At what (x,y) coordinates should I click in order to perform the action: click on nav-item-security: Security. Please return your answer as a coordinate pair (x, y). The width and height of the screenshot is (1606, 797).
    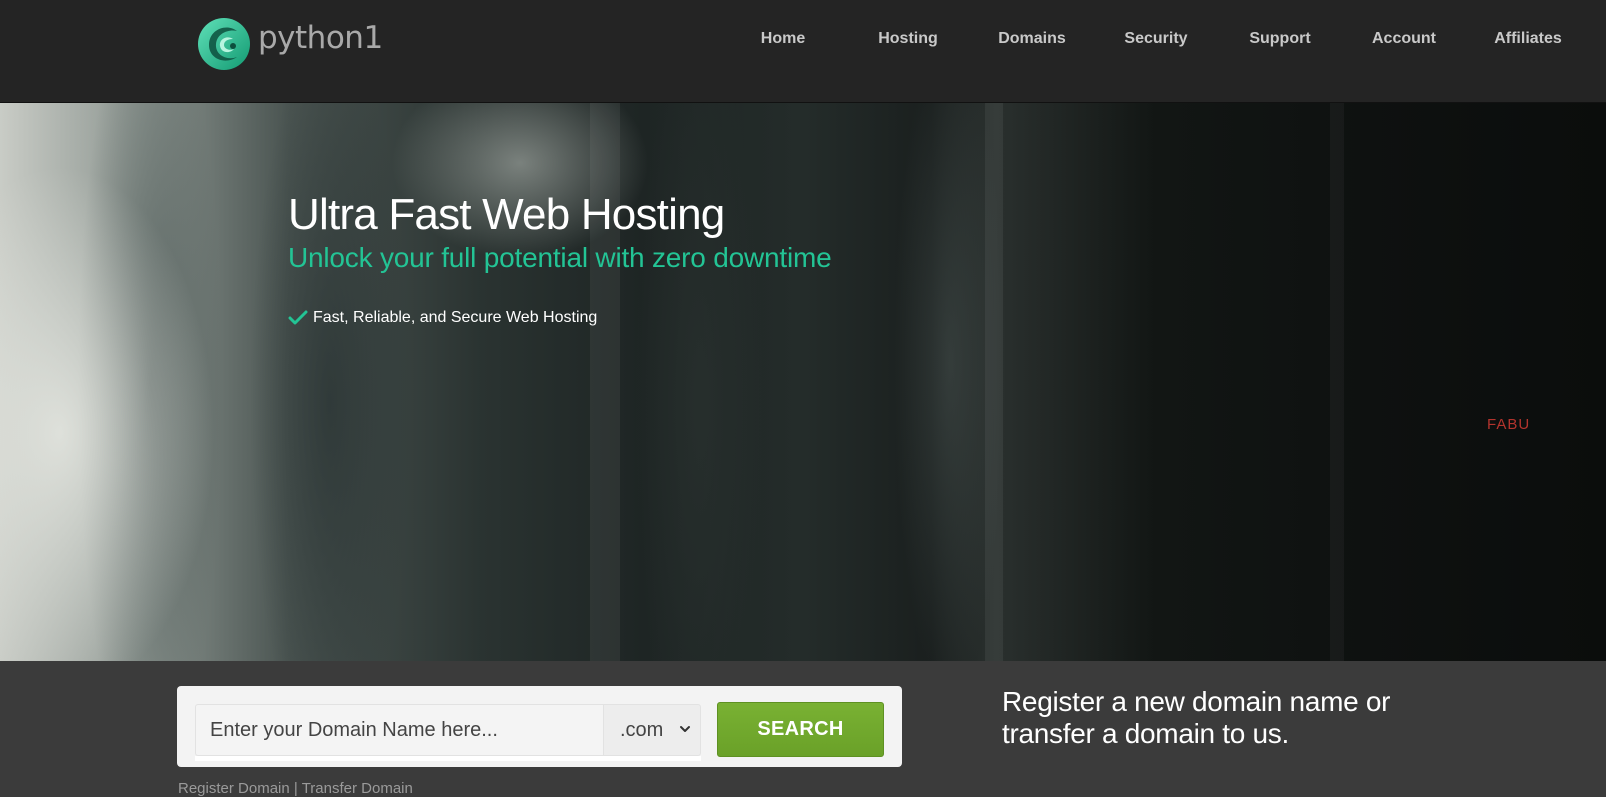
    Looking at the image, I should click on (1155, 39).